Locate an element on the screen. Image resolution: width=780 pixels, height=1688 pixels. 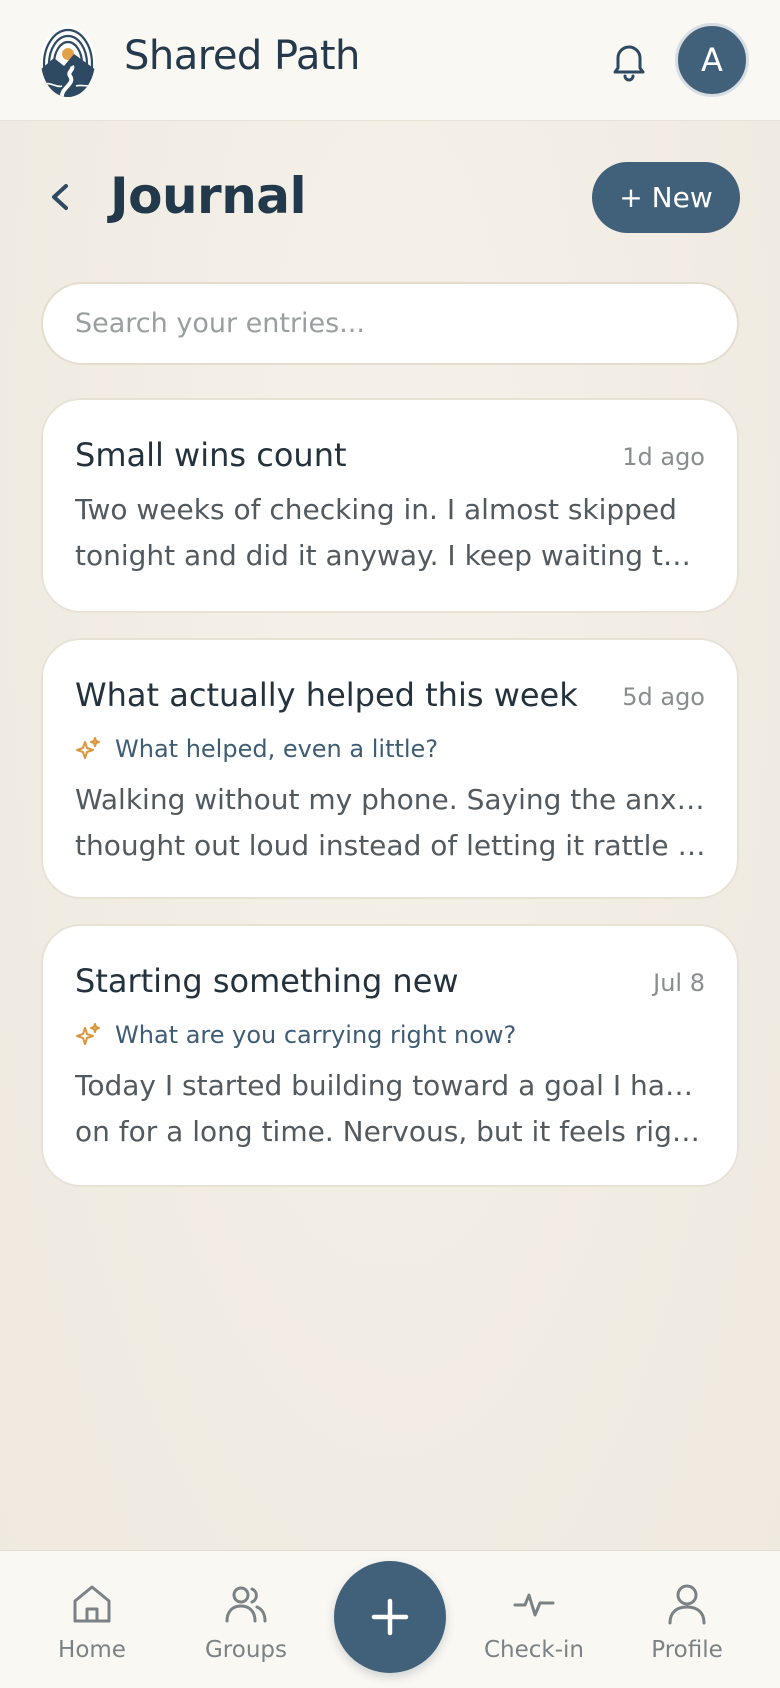
plus-icon is located at coordinates (390, 1617).